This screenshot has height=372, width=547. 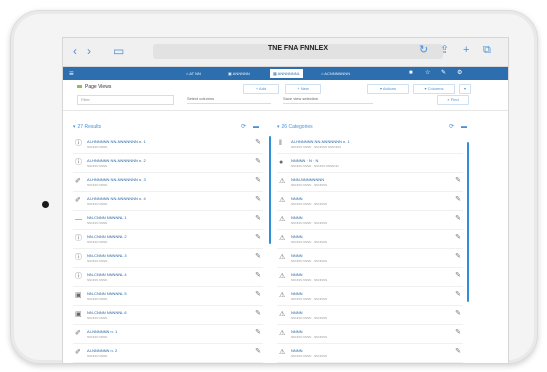 What do you see at coordinates (335, 73) in the screenshot?
I see `tab-accounts: ⌂ ACNNNNNNN` at bounding box center [335, 73].